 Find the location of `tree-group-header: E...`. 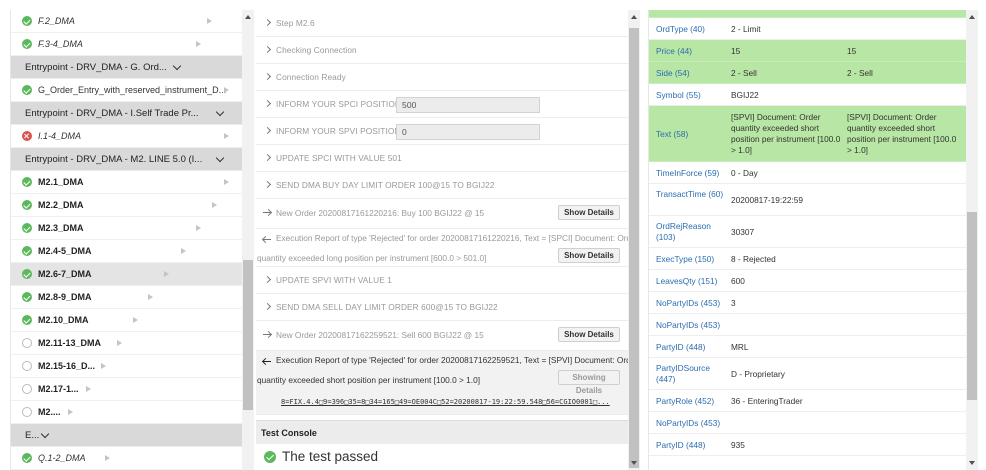

tree-group-header: E... is located at coordinates (127, 435).